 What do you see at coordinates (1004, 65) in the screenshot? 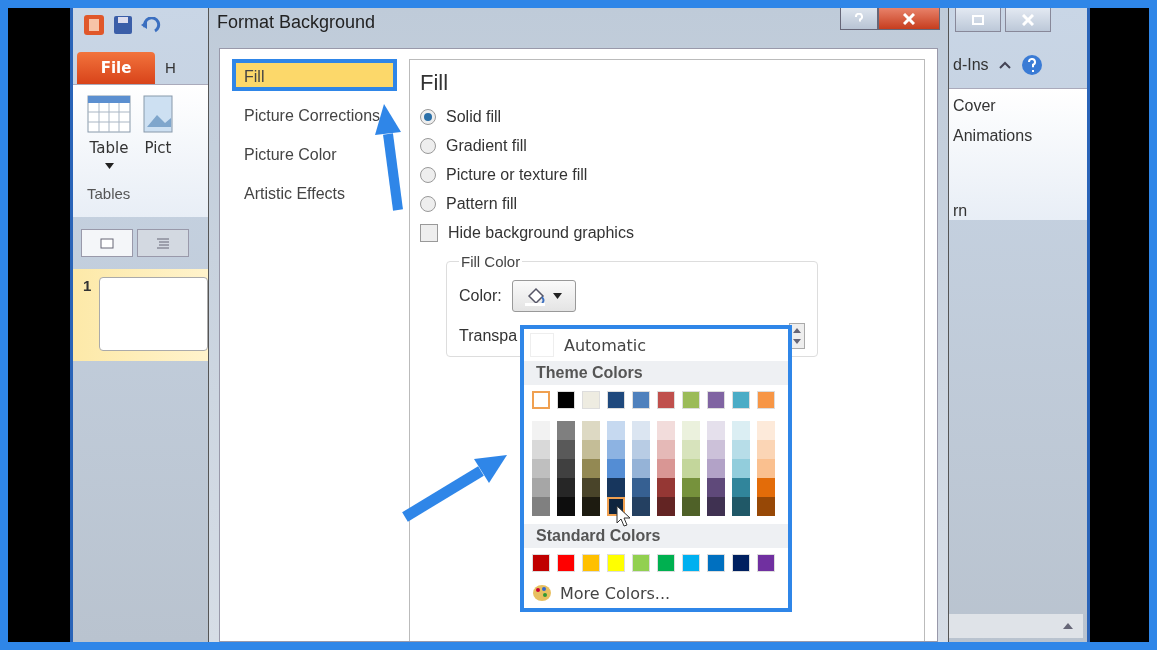
I see `collapse-icon` at bounding box center [1004, 65].